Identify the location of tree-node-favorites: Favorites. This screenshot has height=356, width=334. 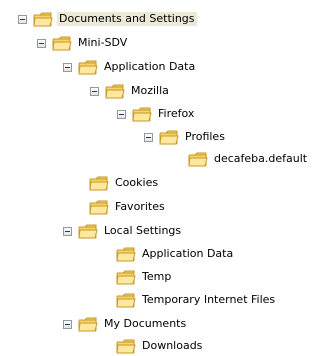
(128, 207).